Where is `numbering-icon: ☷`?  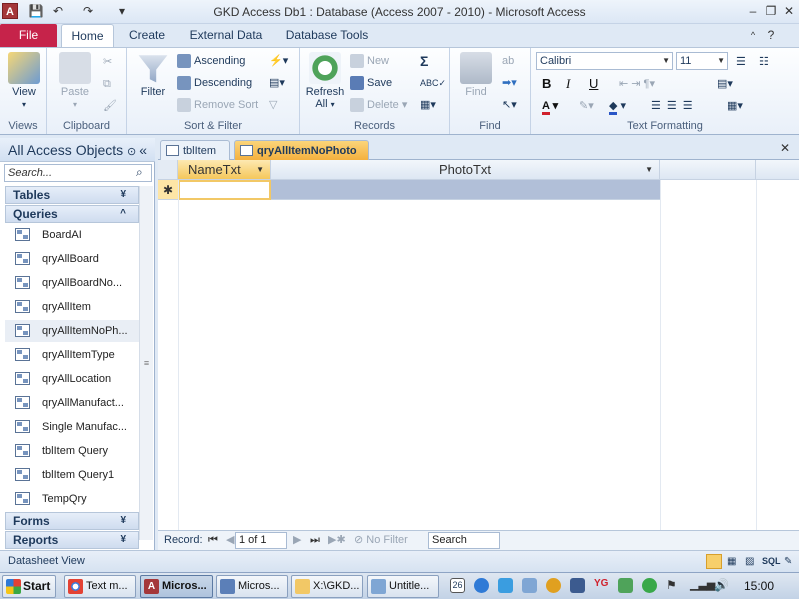
numbering-icon: ☷ is located at coordinates (764, 62).